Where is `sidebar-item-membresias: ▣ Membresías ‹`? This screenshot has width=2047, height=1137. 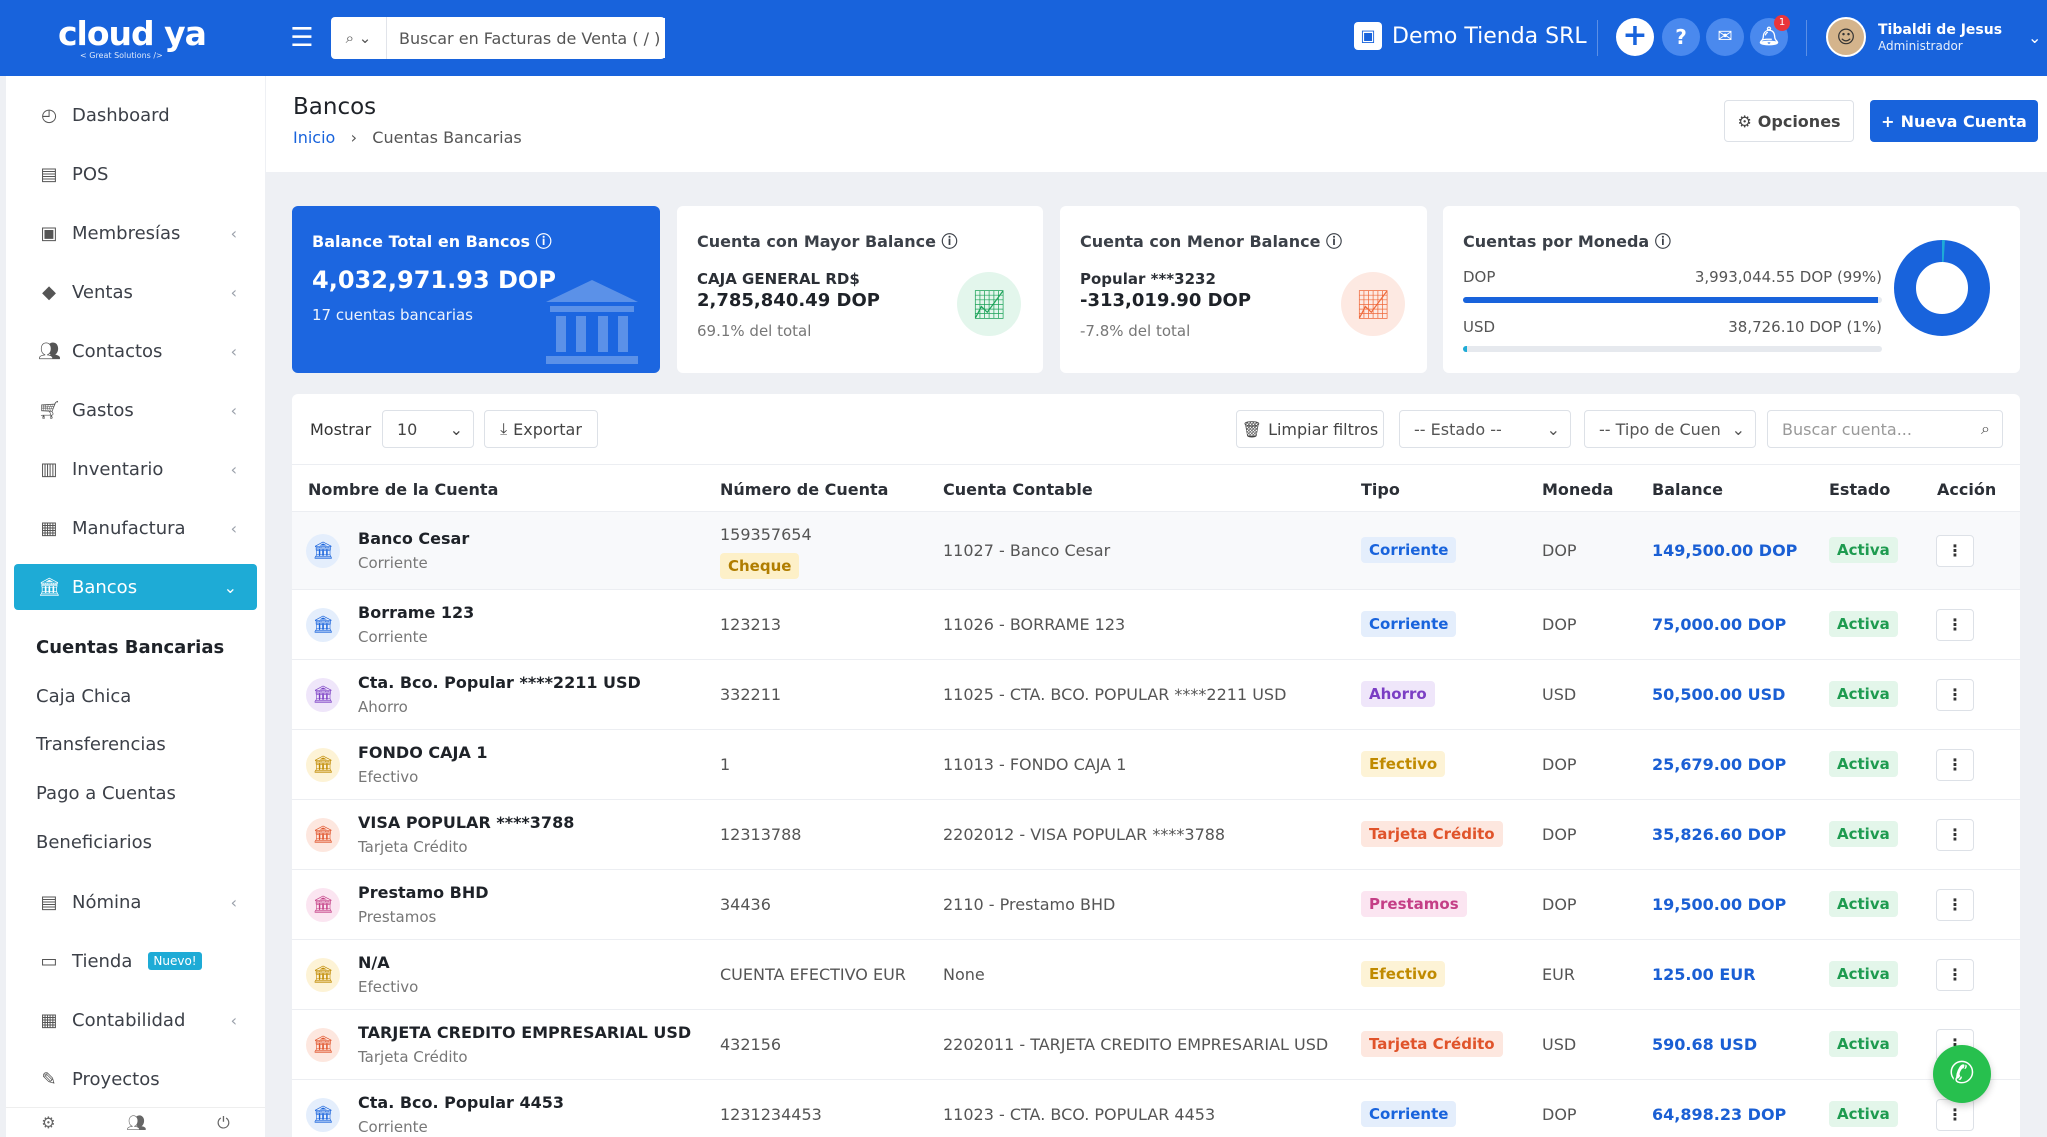 sidebar-item-membresias: ▣ Membresías ‹ is located at coordinates (135, 233).